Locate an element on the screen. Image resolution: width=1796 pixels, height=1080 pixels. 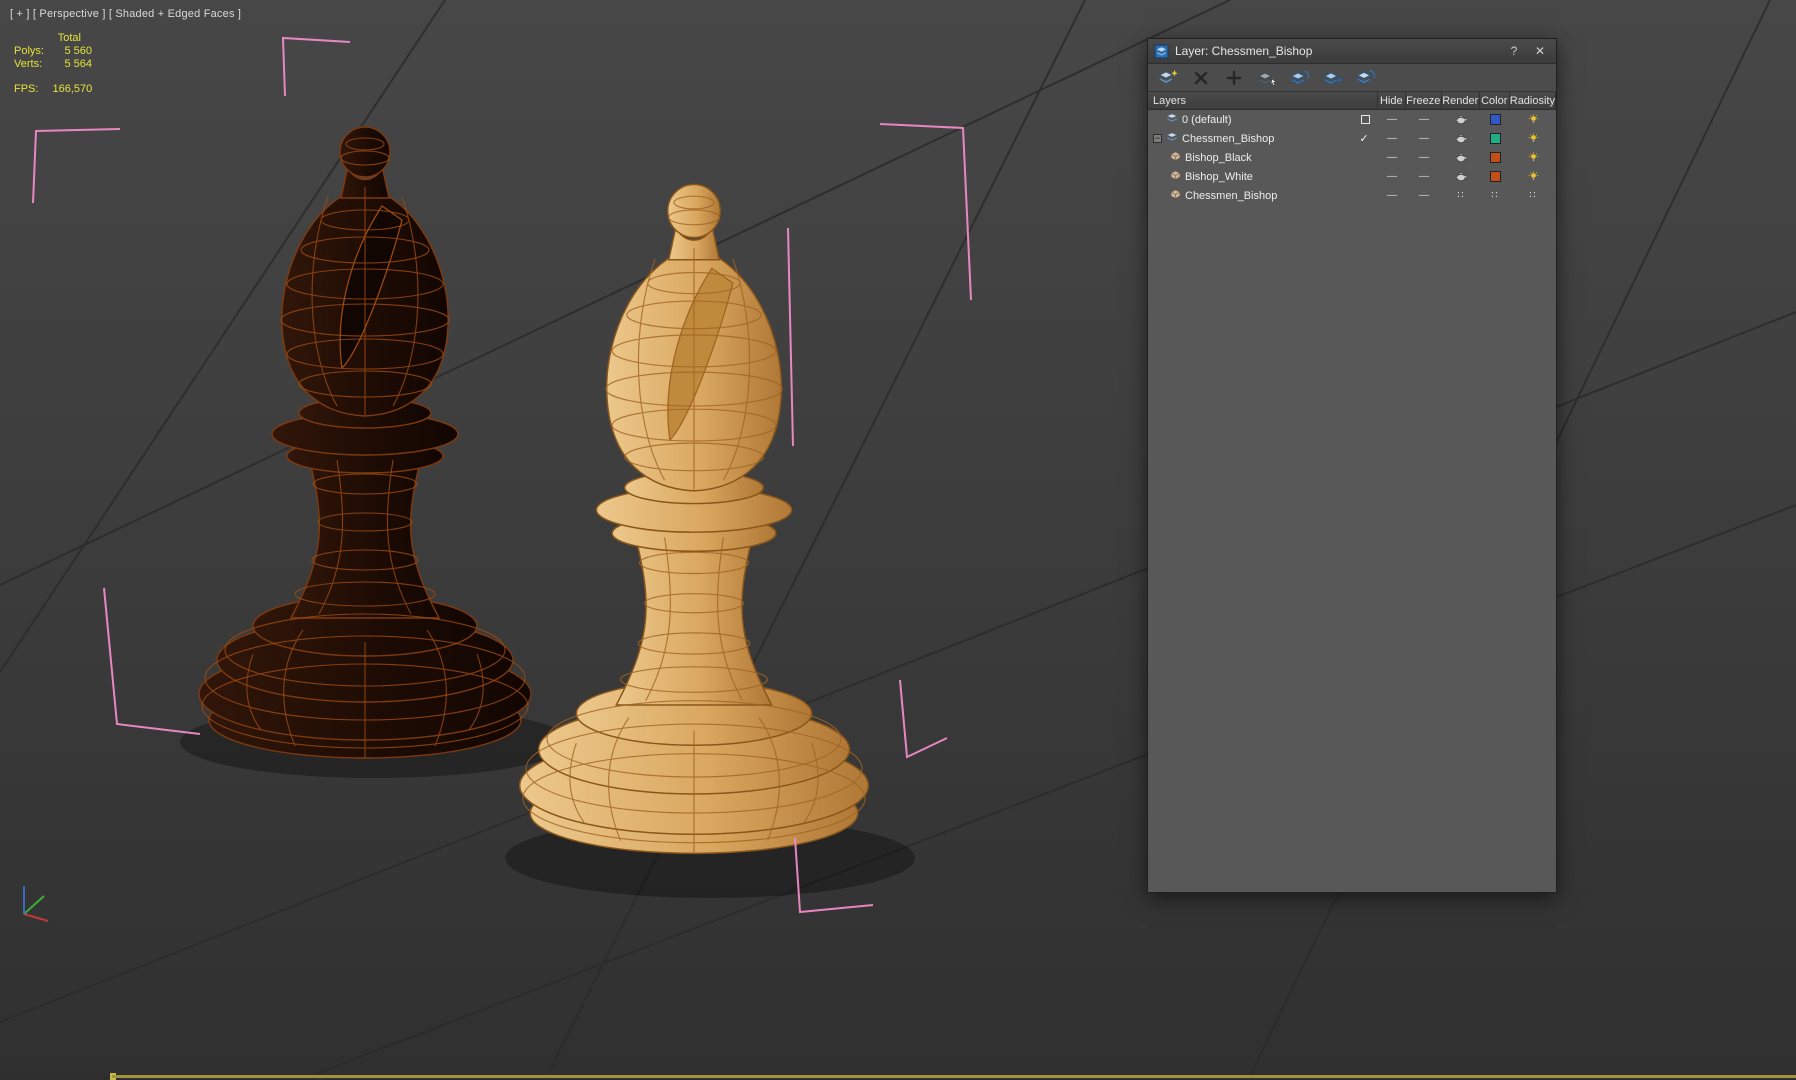
row-label: Bishop_Black is located at coordinates (1218, 157).